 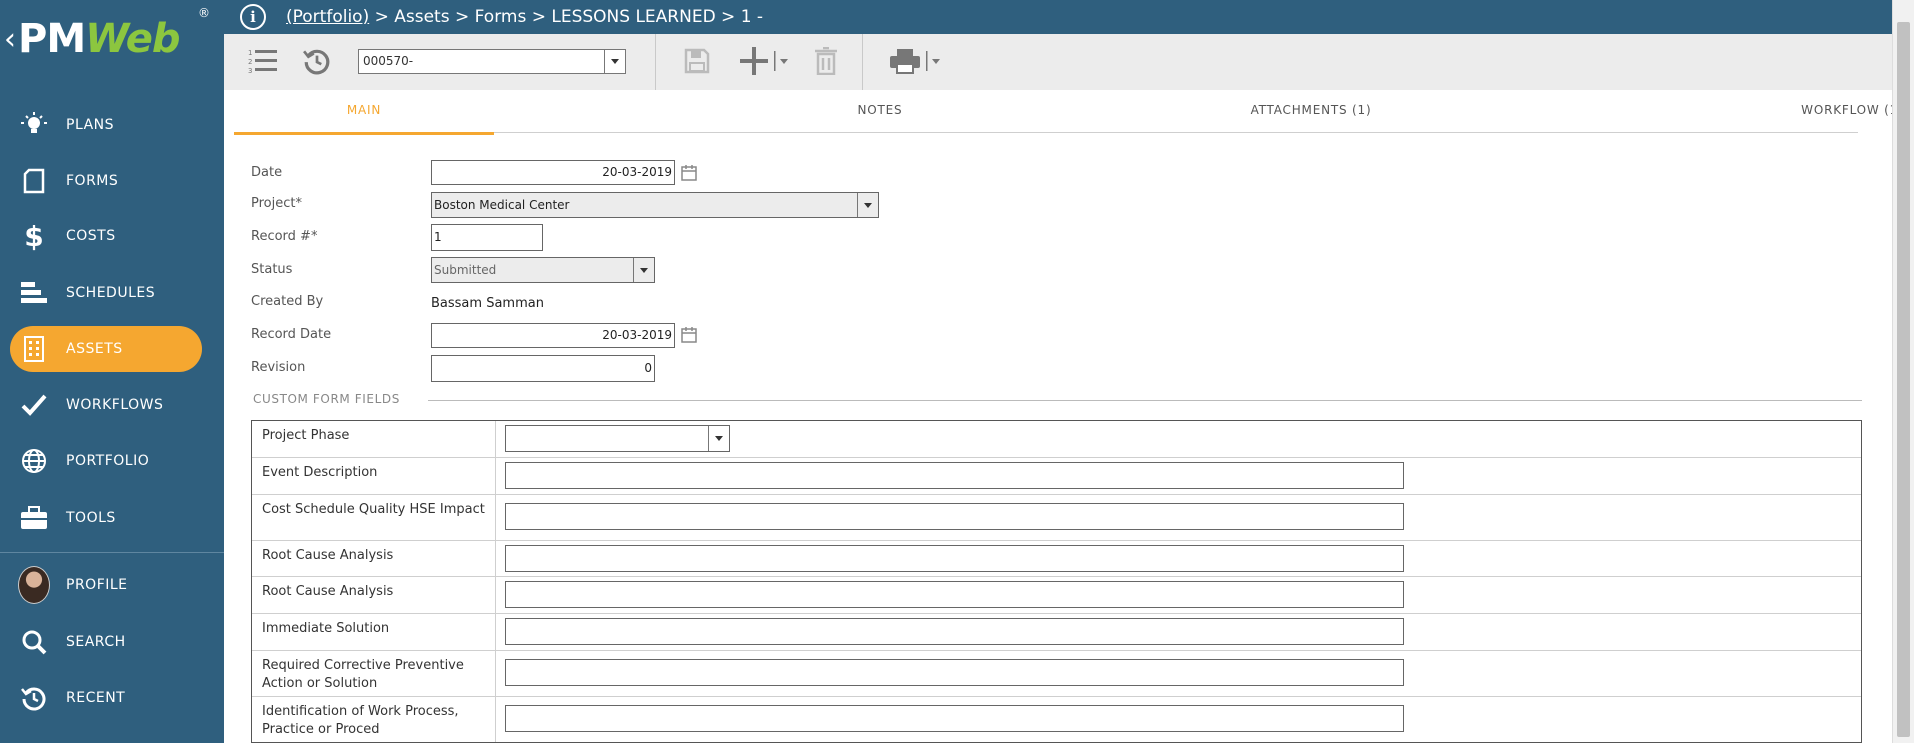 What do you see at coordinates (267, 172) in the screenshot?
I see `date-label: Date` at bounding box center [267, 172].